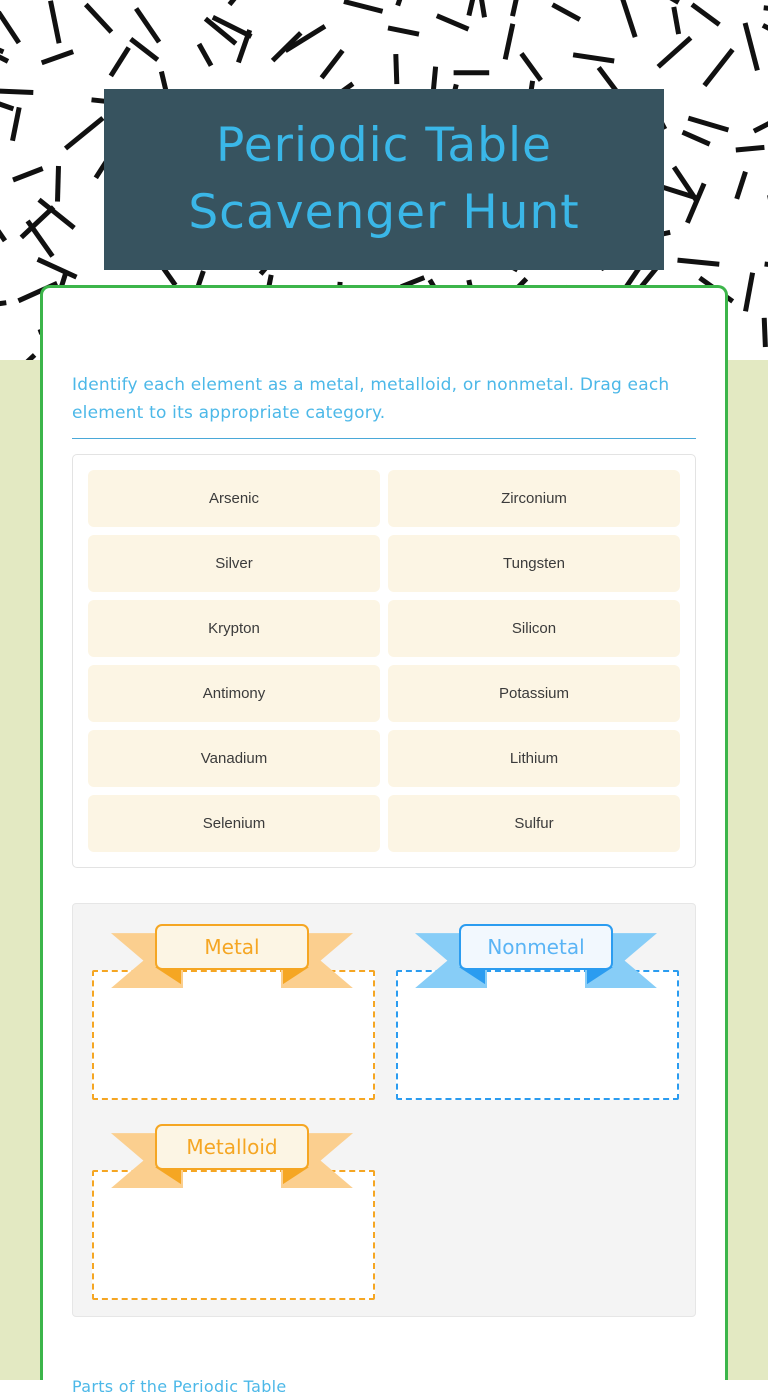 Image resolution: width=768 pixels, height=1396 pixels. I want to click on category-label: Metalloid, so click(231, 1147).